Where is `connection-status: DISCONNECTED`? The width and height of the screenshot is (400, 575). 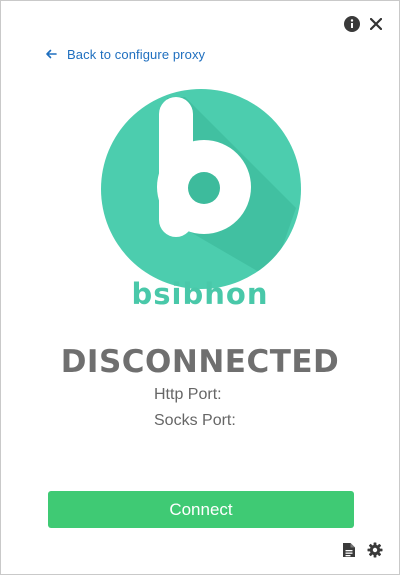
connection-status: DISCONNECTED is located at coordinates (200, 362).